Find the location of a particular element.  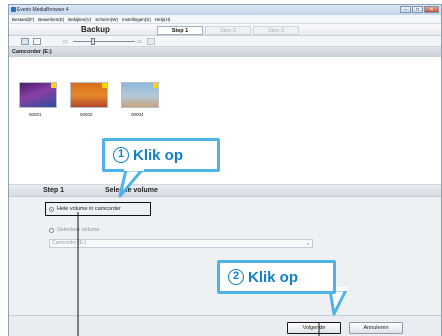

minimize-button: – is located at coordinates (405, 9).